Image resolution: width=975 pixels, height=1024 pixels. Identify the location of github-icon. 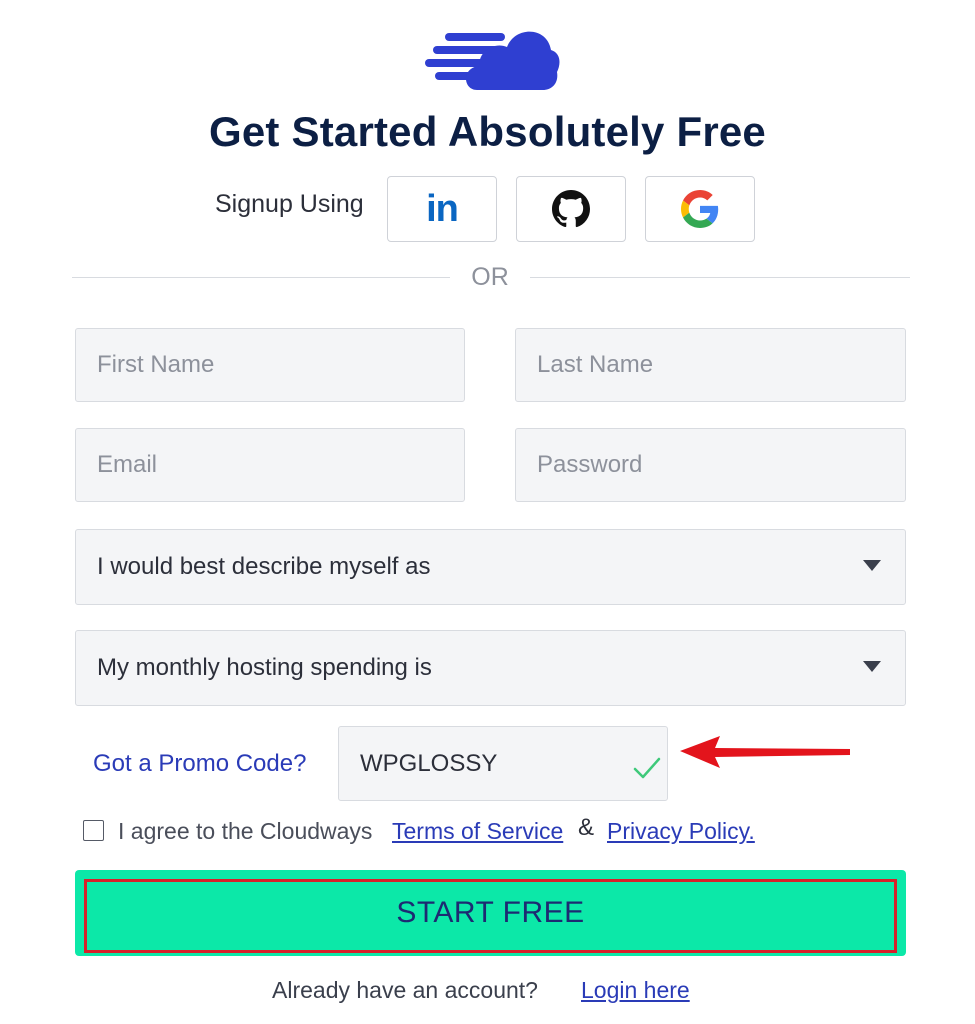
(571, 209).